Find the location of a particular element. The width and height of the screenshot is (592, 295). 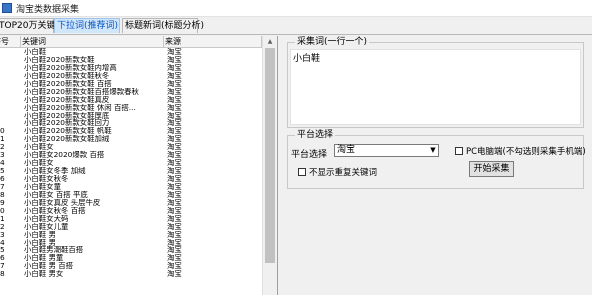

tab-top20w-keywords: TOP20万关键词 is located at coordinates (32, 25).